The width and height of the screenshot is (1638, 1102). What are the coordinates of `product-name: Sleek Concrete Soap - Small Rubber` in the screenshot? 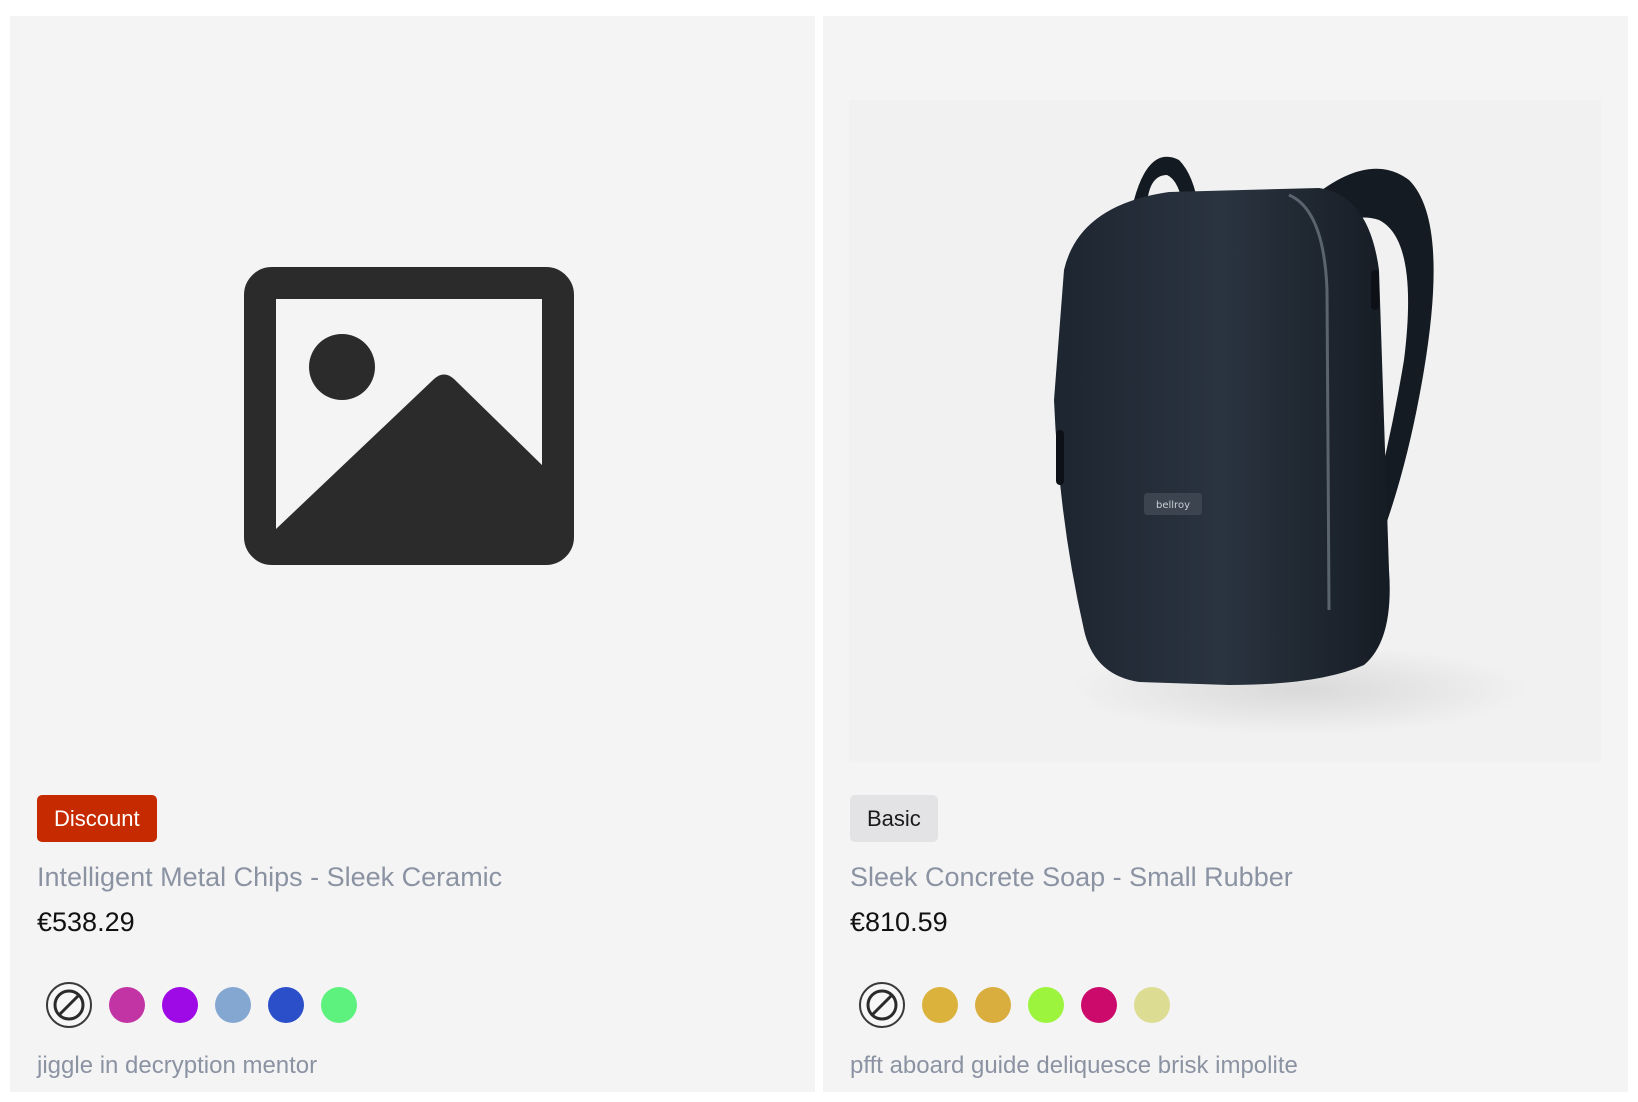 It's located at (1071, 877).